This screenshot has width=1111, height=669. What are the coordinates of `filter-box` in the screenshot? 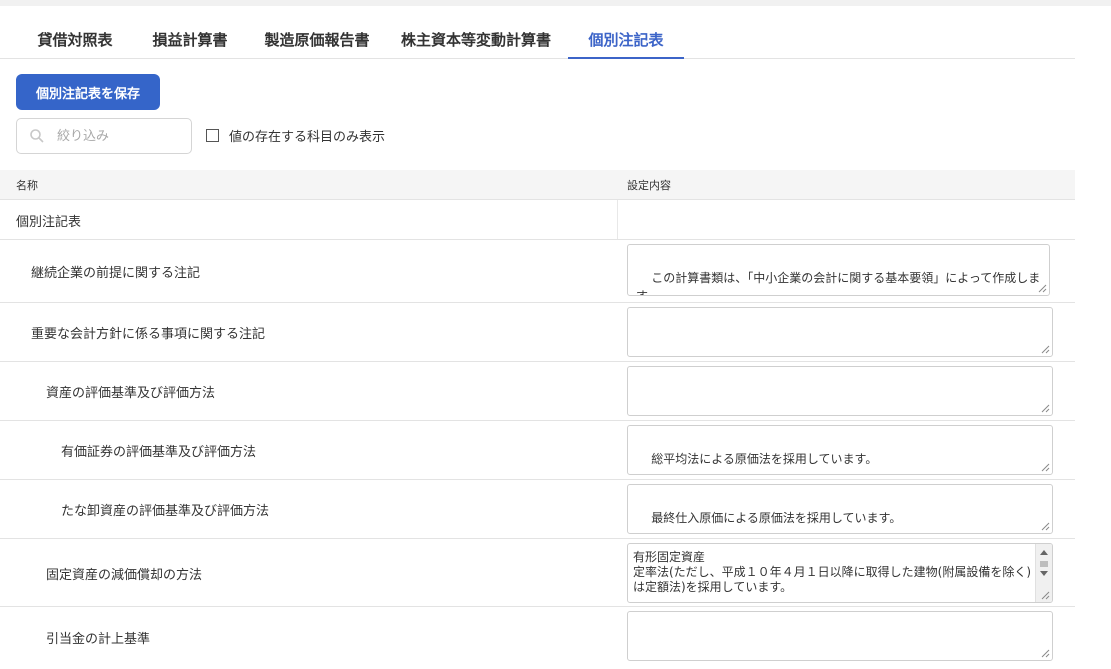 It's located at (104, 136).